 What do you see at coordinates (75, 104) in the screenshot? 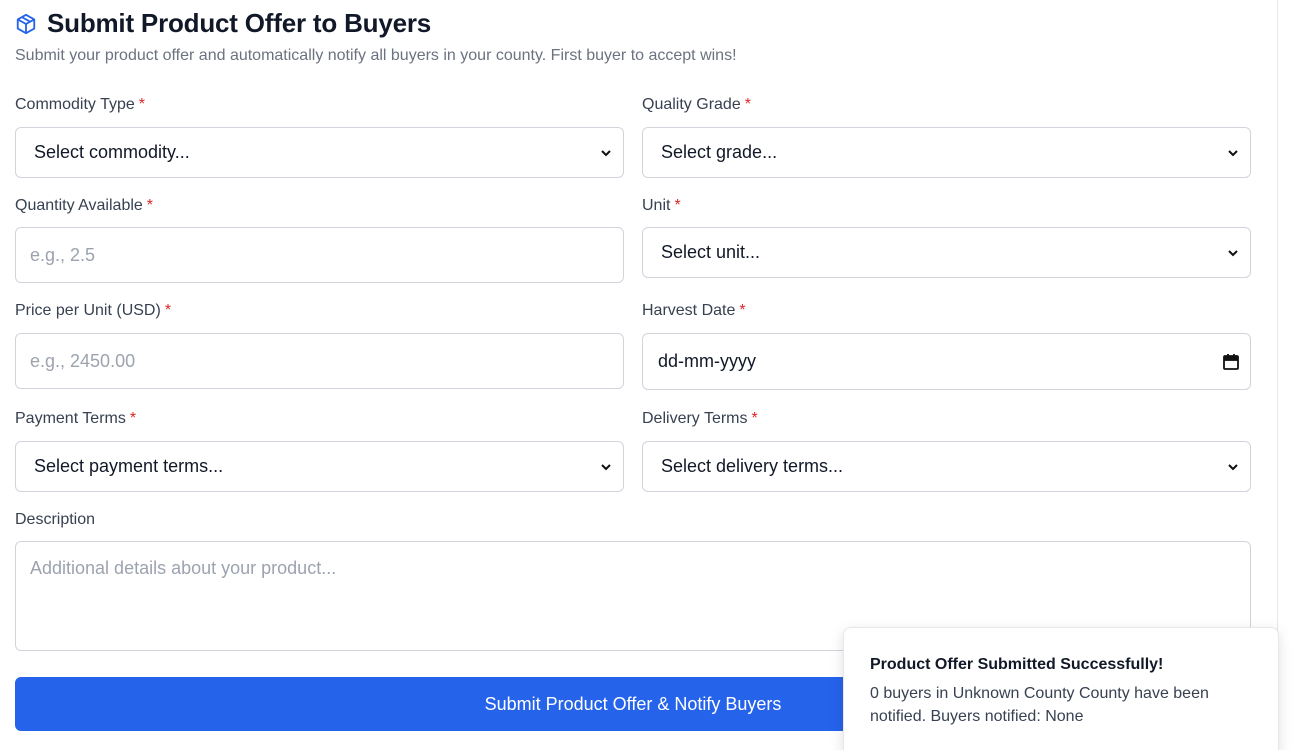
I see `commodity-label: Commodity Type` at bounding box center [75, 104].